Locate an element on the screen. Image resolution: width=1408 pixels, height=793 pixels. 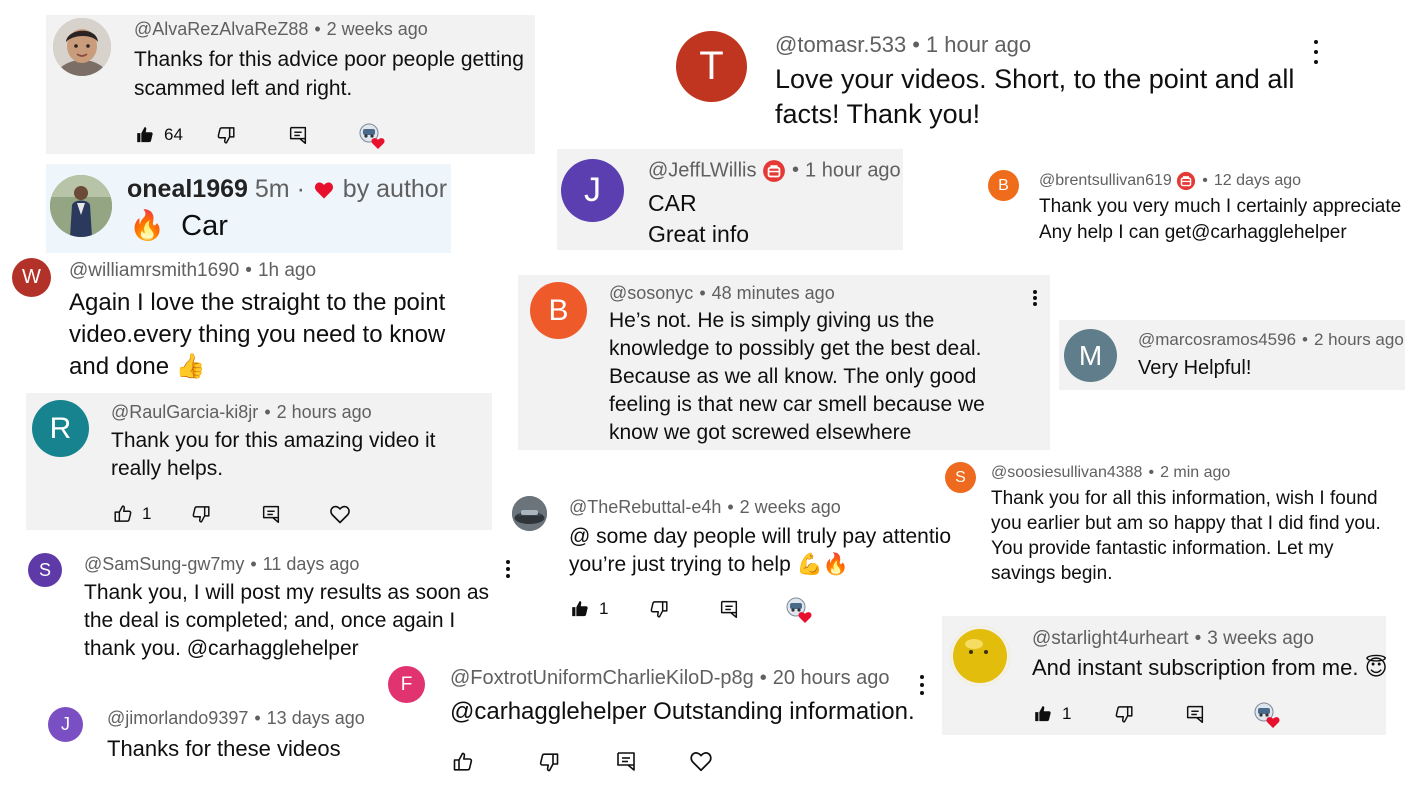
heart-icon is located at coordinates (340, 514).